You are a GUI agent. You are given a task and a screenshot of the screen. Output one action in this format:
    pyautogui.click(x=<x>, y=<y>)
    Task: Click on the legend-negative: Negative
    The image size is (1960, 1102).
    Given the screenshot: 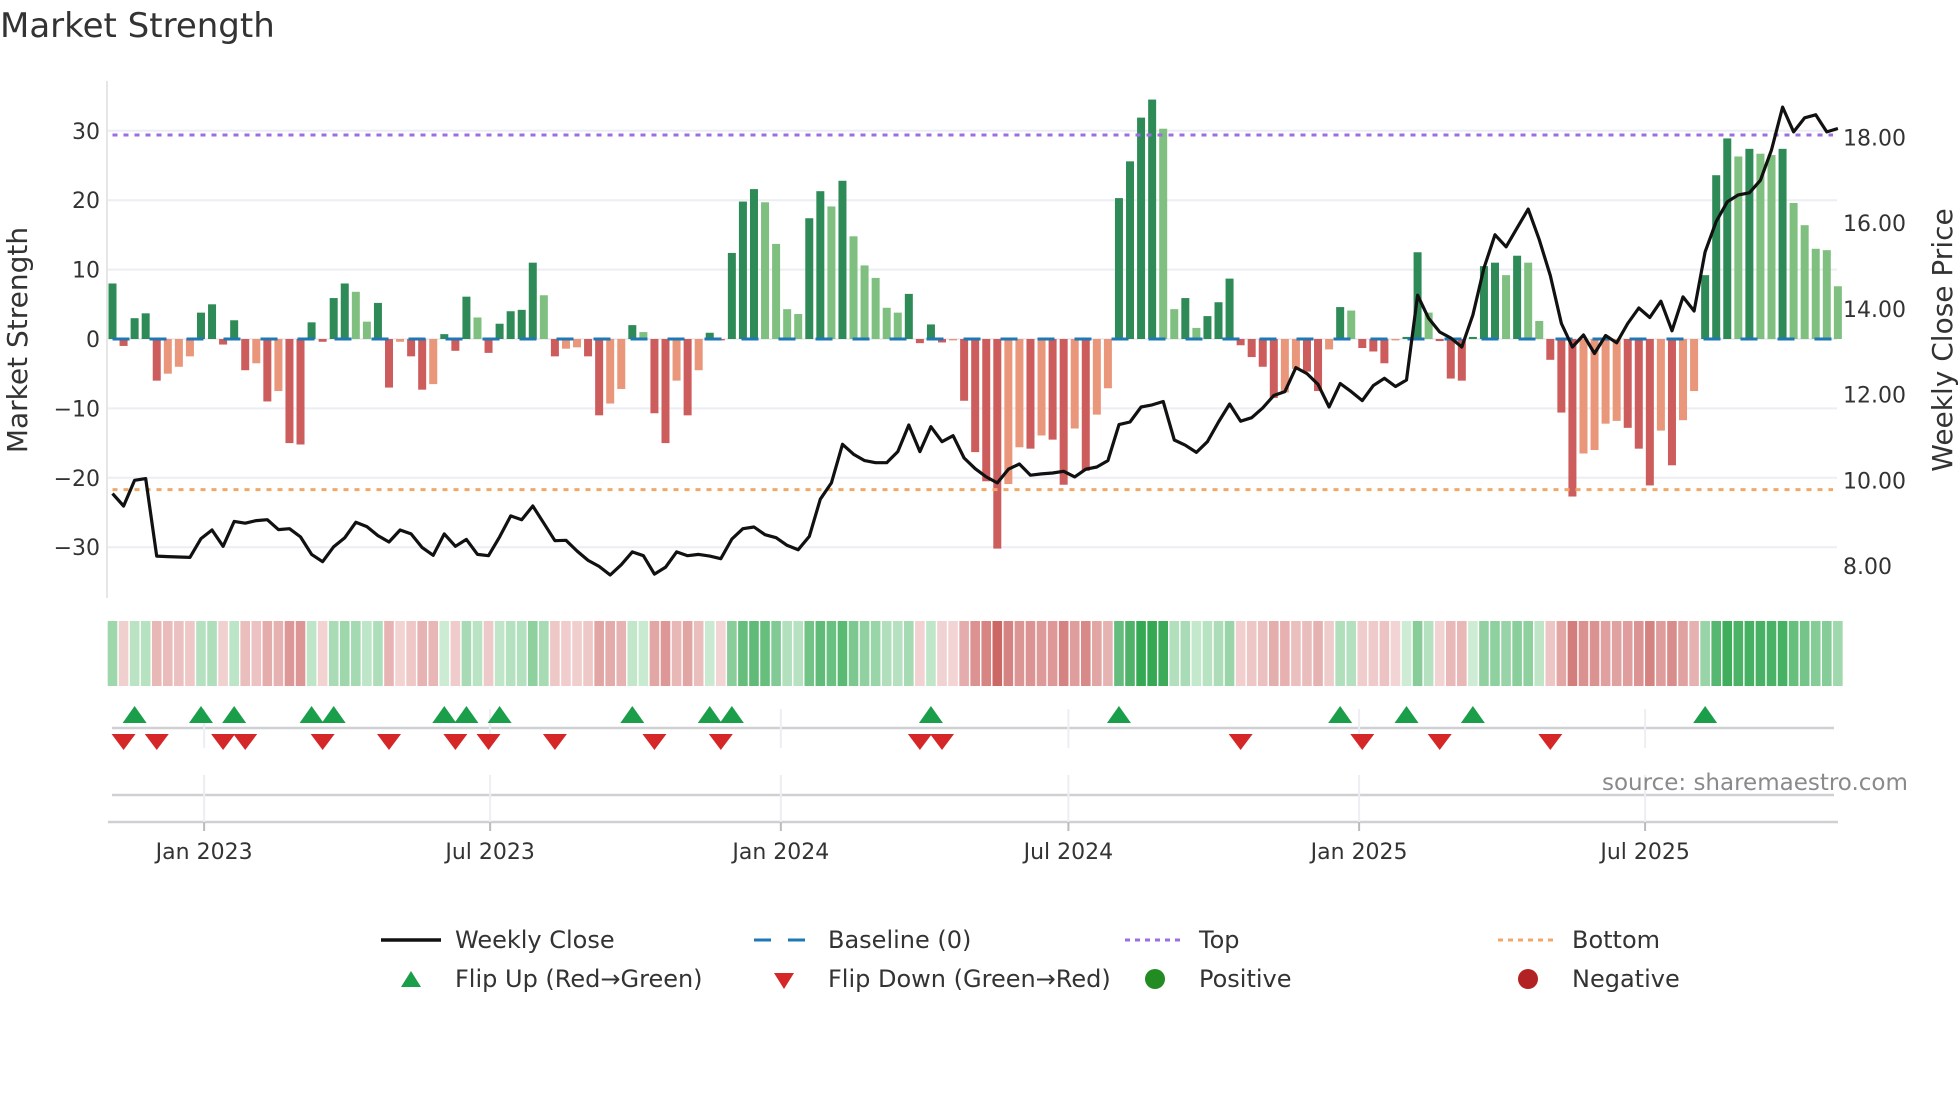 What is the action you would take?
    pyautogui.click(x=1589, y=979)
    